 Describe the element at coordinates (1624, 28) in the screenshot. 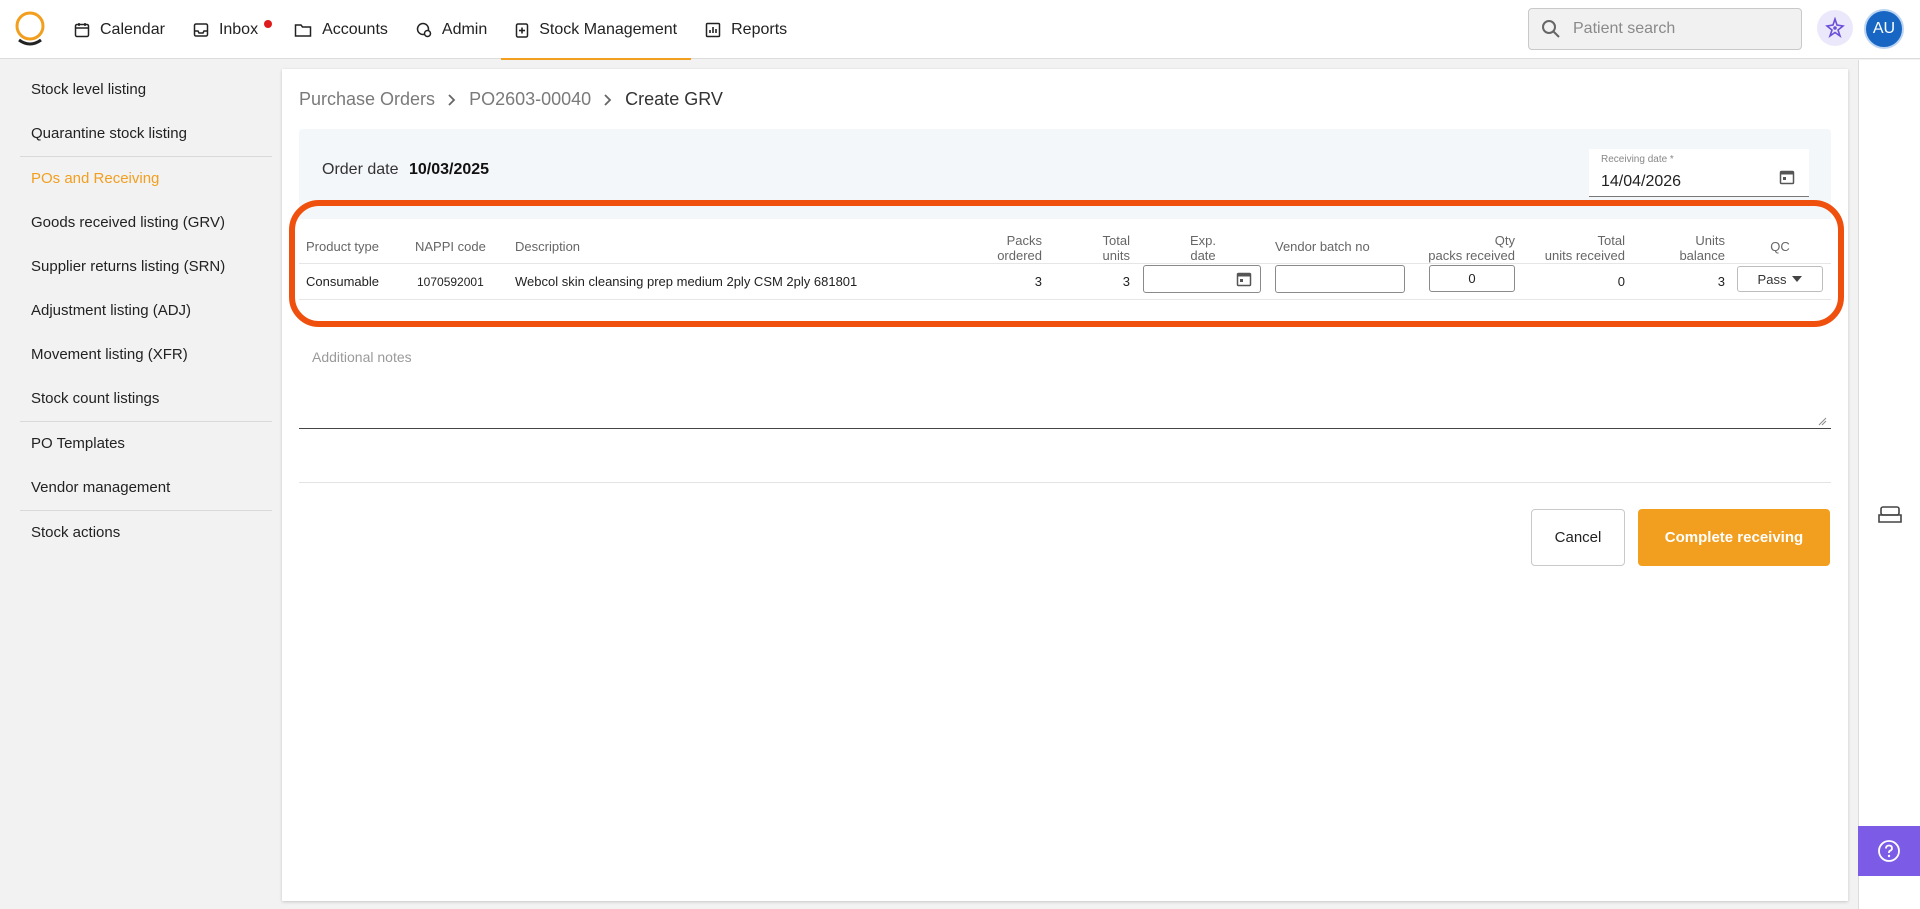

I see `search-placeholder: Patient search` at that location.